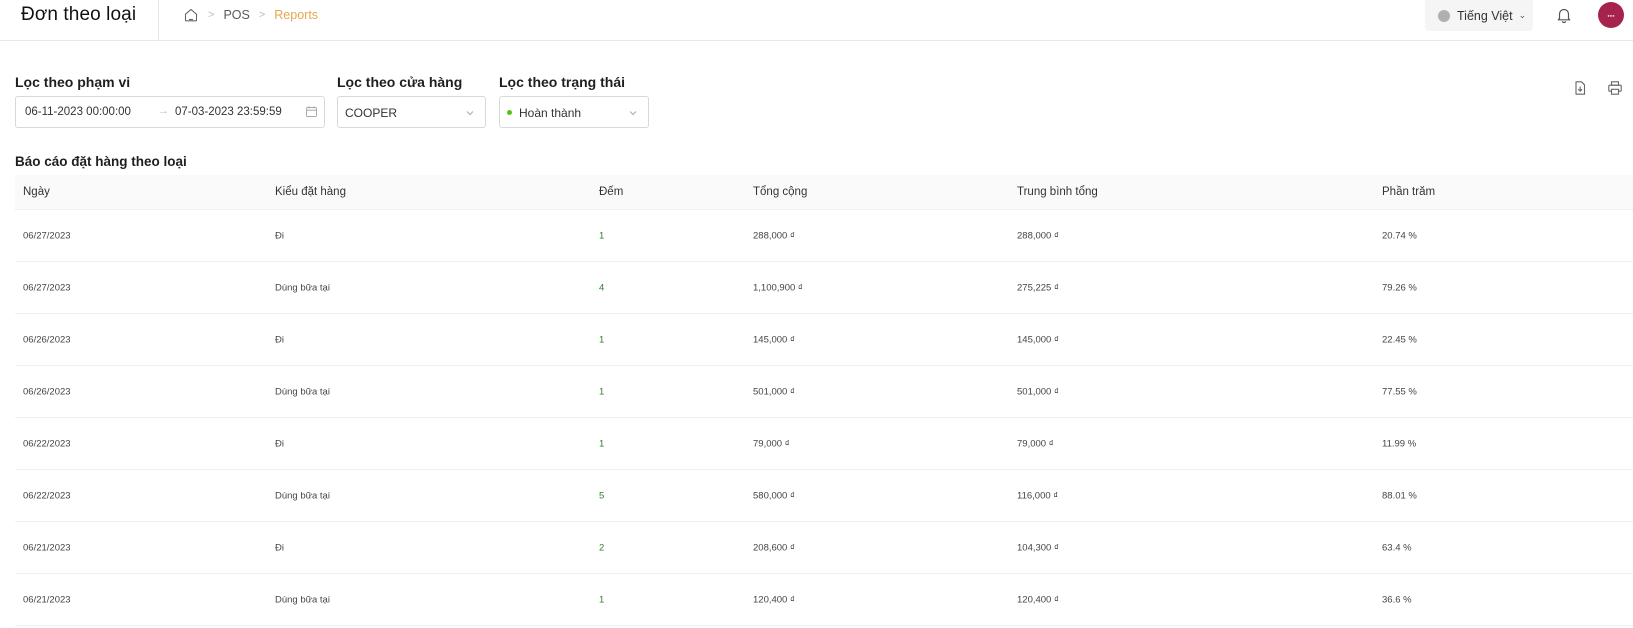  What do you see at coordinates (602, 547) in the screenshot?
I see `cell-count: 2` at bounding box center [602, 547].